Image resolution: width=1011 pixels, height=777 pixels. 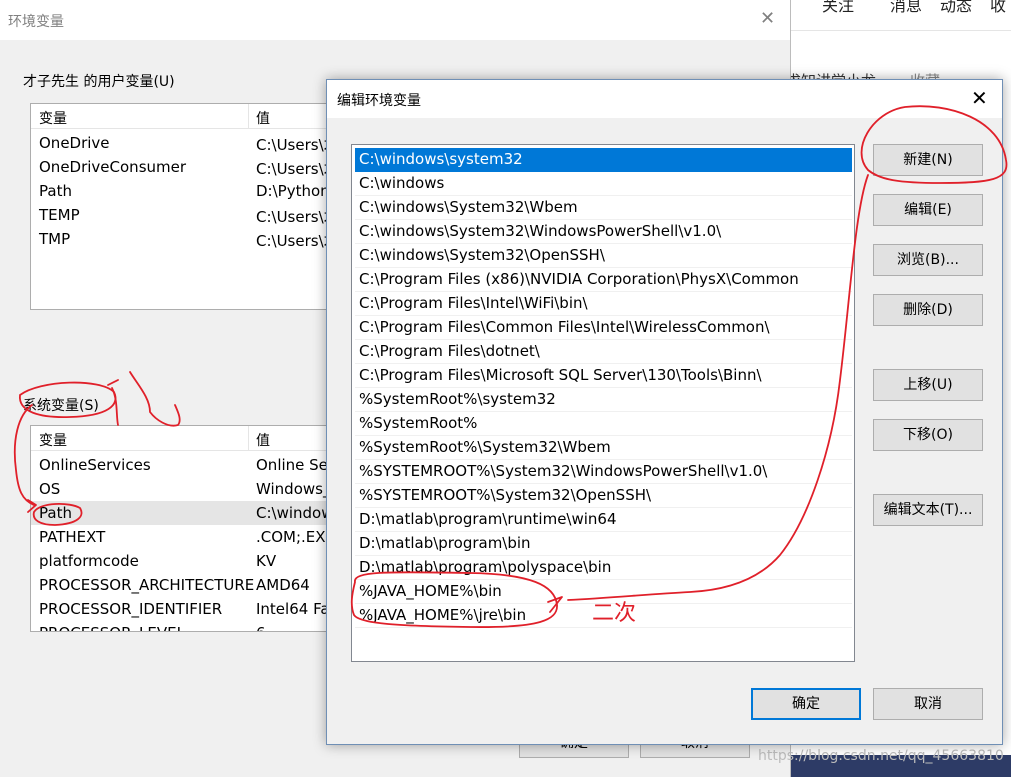 What do you see at coordinates (196, 143) in the screenshot?
I see `user-var-row: OneDrive C:\Users\才` at bounding box center [196, 143].